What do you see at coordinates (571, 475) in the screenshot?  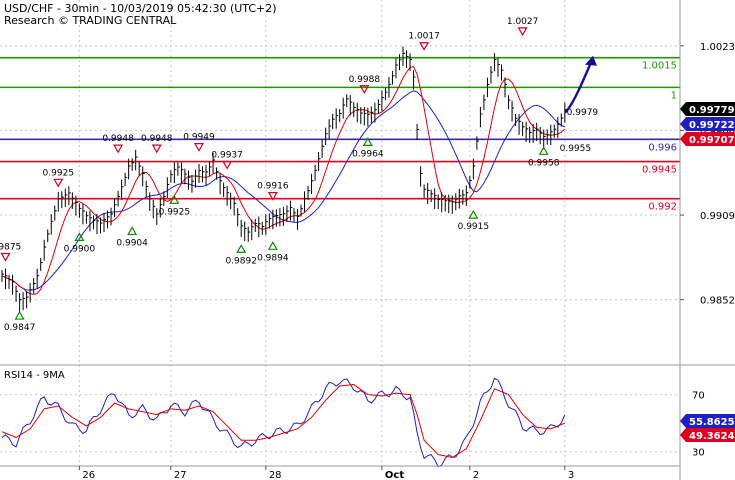 I see `time-tick-label: 3` at bounding box center [571, 475].